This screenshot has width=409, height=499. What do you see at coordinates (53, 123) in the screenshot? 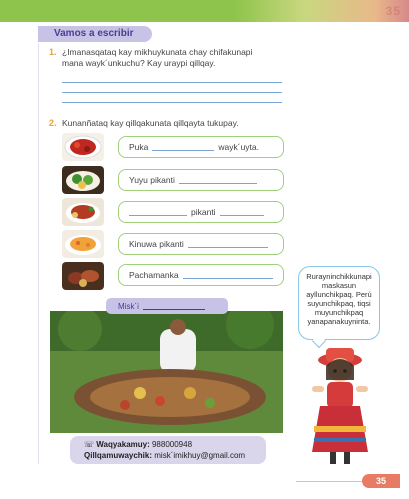
I see `question-2-number: 2.` at bounding box center [53, 123].